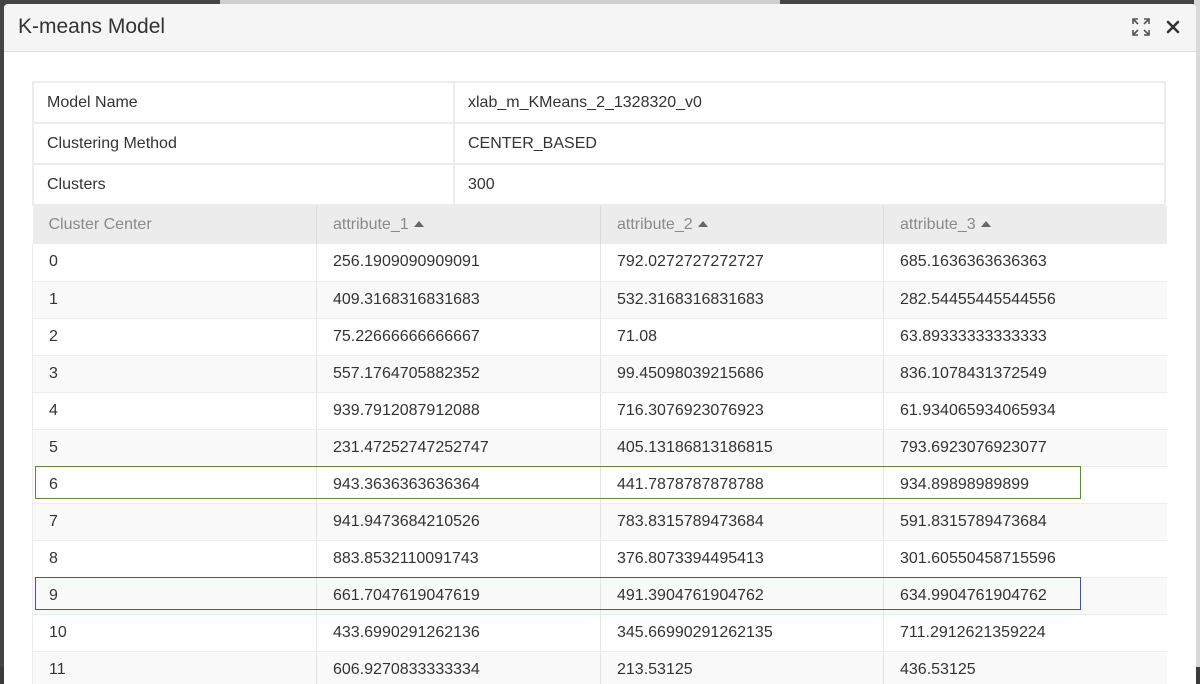  I want to click on attribute-cell: 934.89898989899, so click(1025, 485).